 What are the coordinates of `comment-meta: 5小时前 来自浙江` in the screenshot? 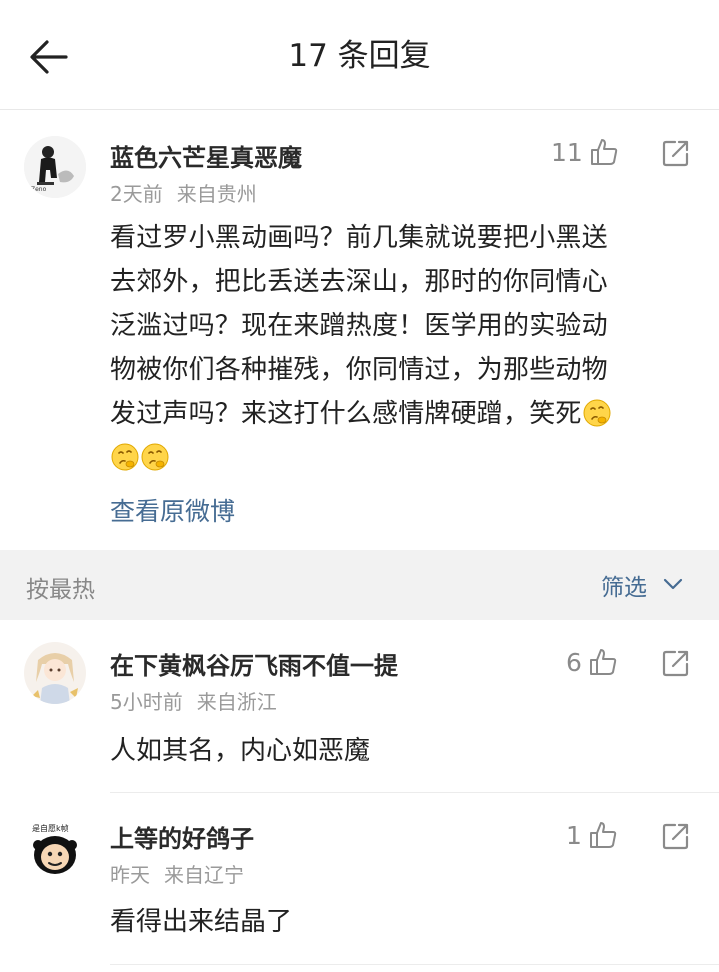 It's located at (193, 700).